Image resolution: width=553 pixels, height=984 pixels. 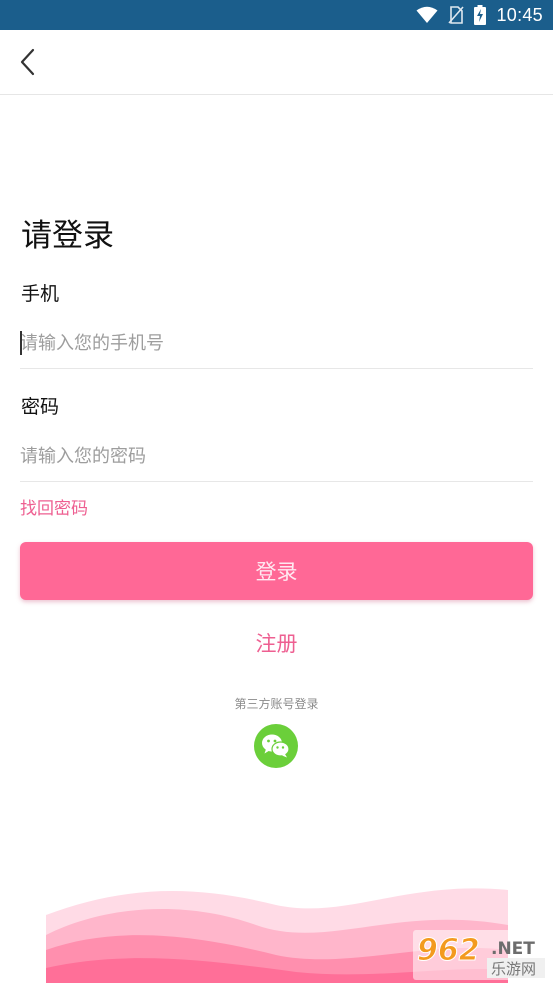 What do you see at coordinates (276, 62) in the screenshot?
I see `top-nav-bar` at bounding box center [276, 62].